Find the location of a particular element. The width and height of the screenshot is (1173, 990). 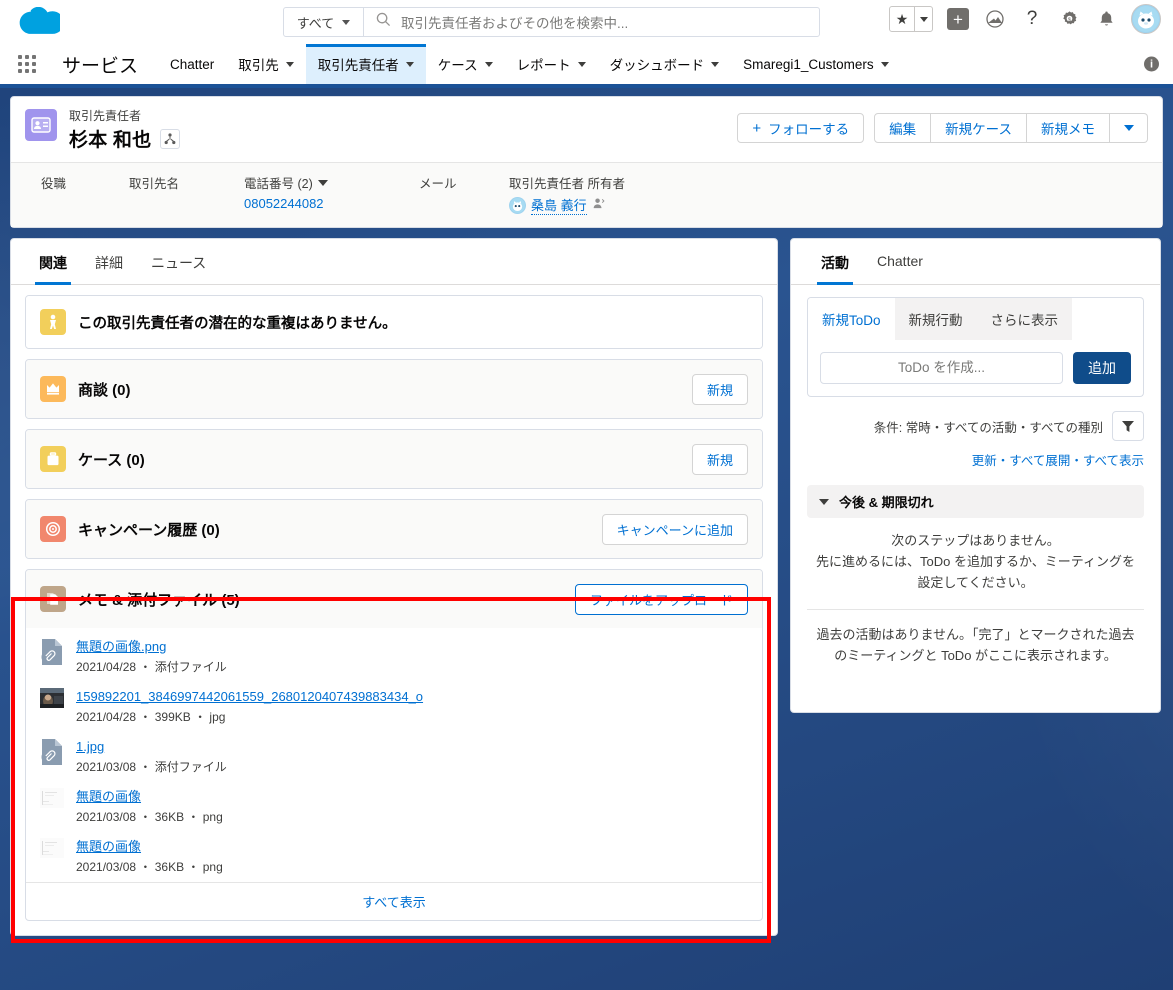

record-object-label: 取引先責任者 is located at coordinates (105, 116).